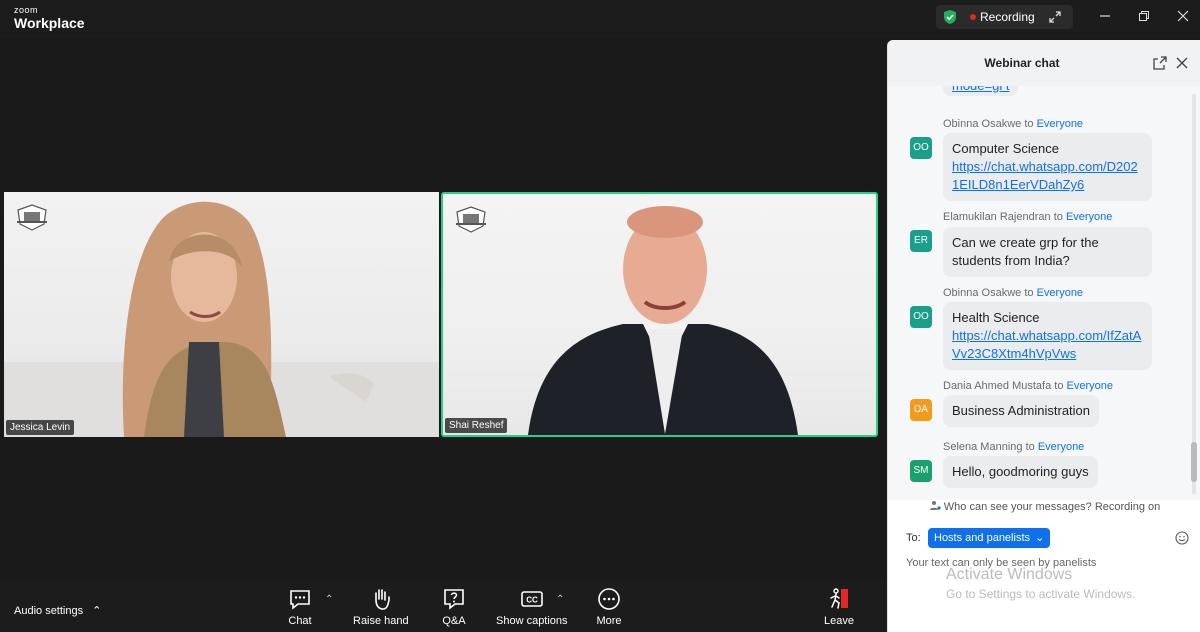  I want to click on restore-icon, so click(1144, 16).